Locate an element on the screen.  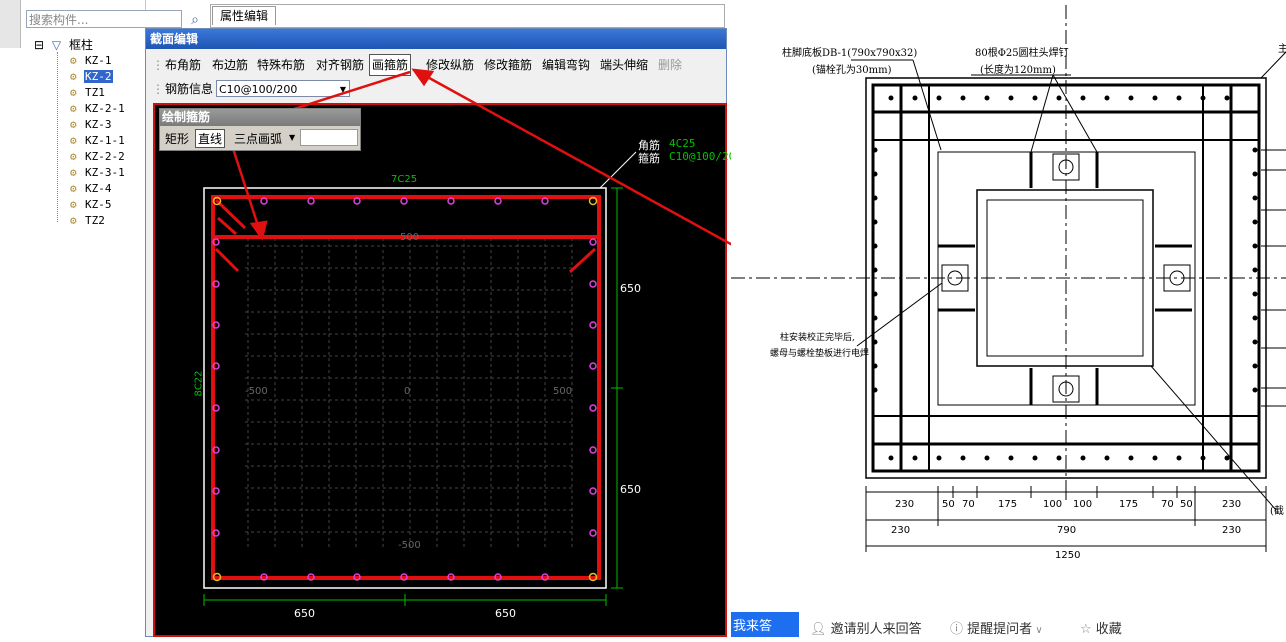
collect-button: ☆ 收藏 is located at coordinates (1101, 627).